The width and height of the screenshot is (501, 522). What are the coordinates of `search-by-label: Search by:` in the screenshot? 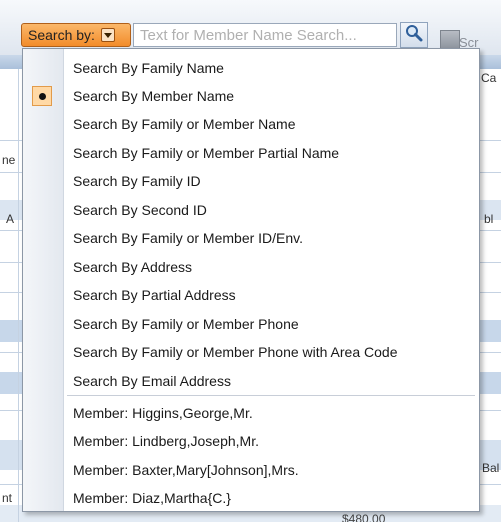 It's located at (61, 35).